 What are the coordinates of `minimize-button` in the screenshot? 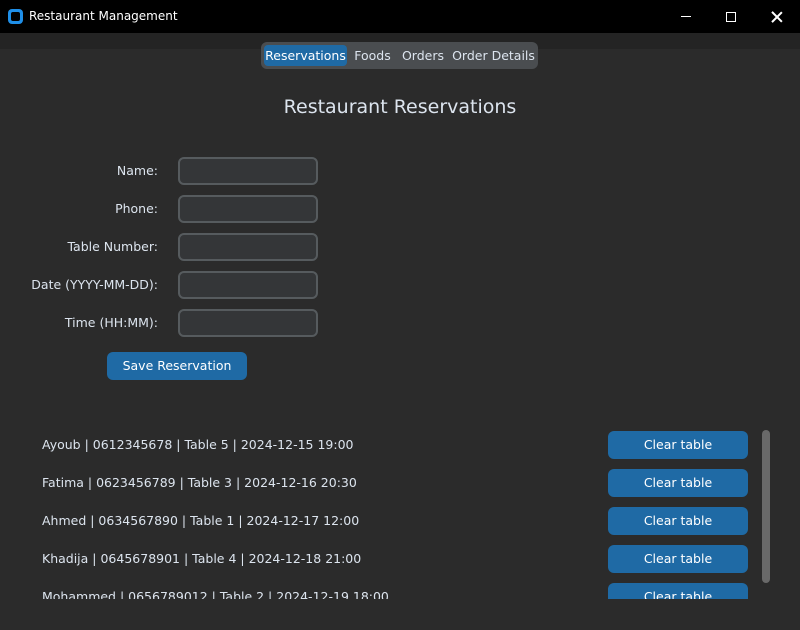 It's located at (686, 16).